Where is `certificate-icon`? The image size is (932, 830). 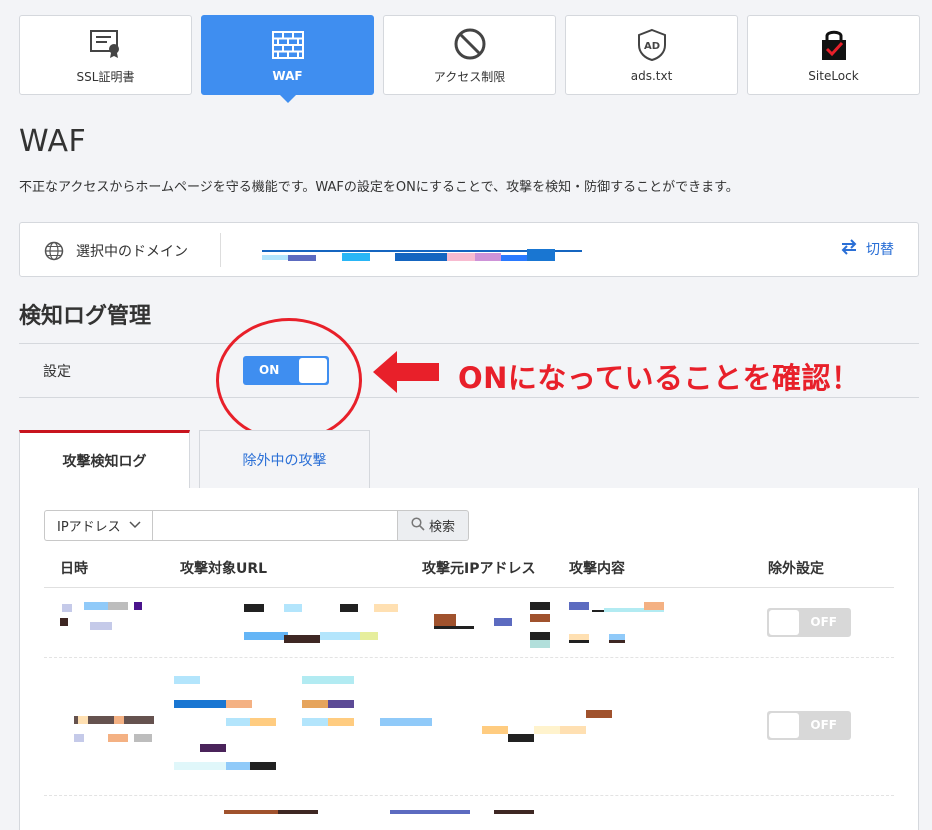
certificate-icon is located at coordinates (106, 44).